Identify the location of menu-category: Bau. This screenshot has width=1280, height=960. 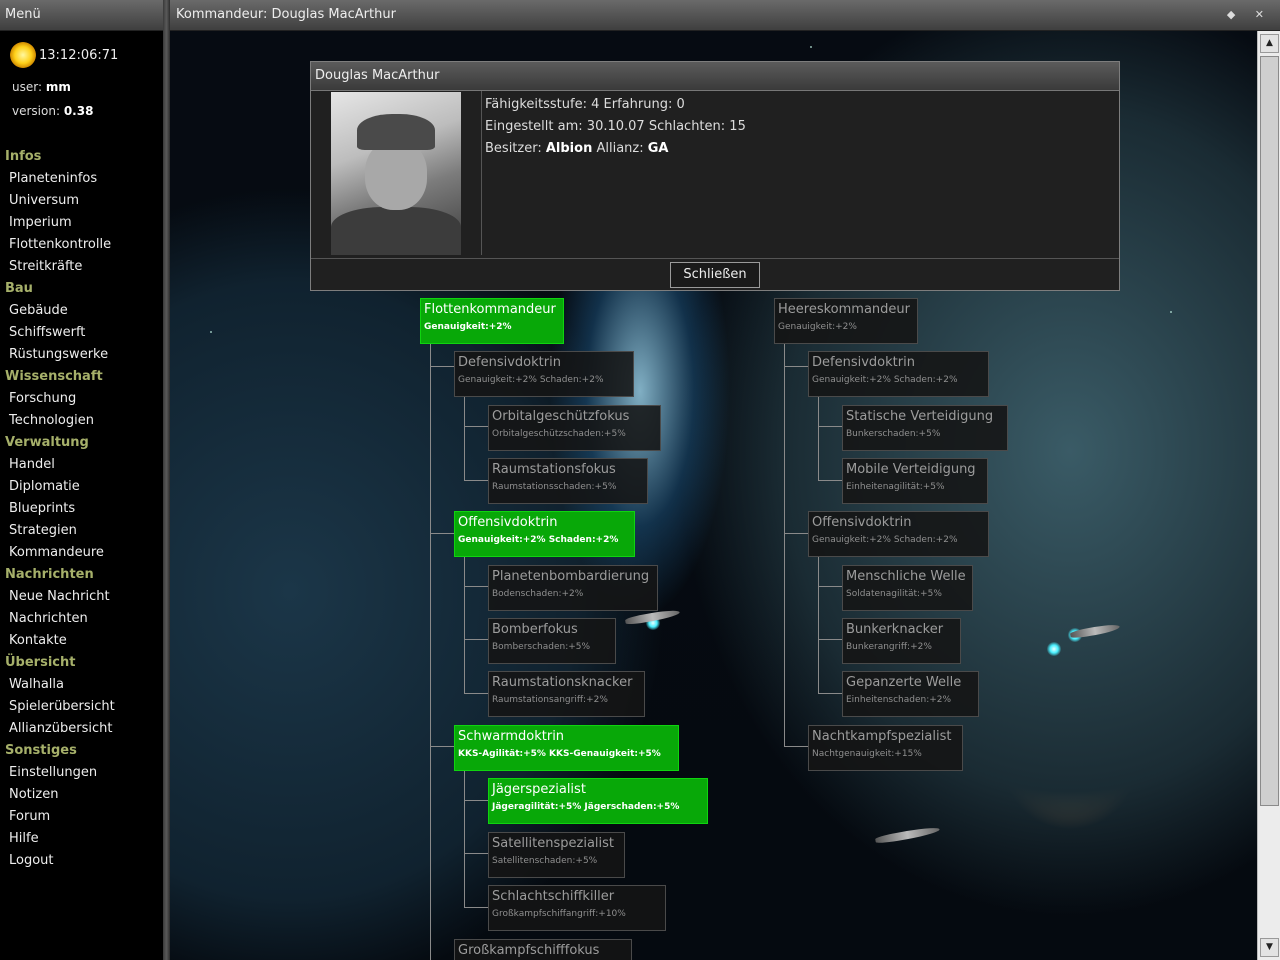
(19, 288).